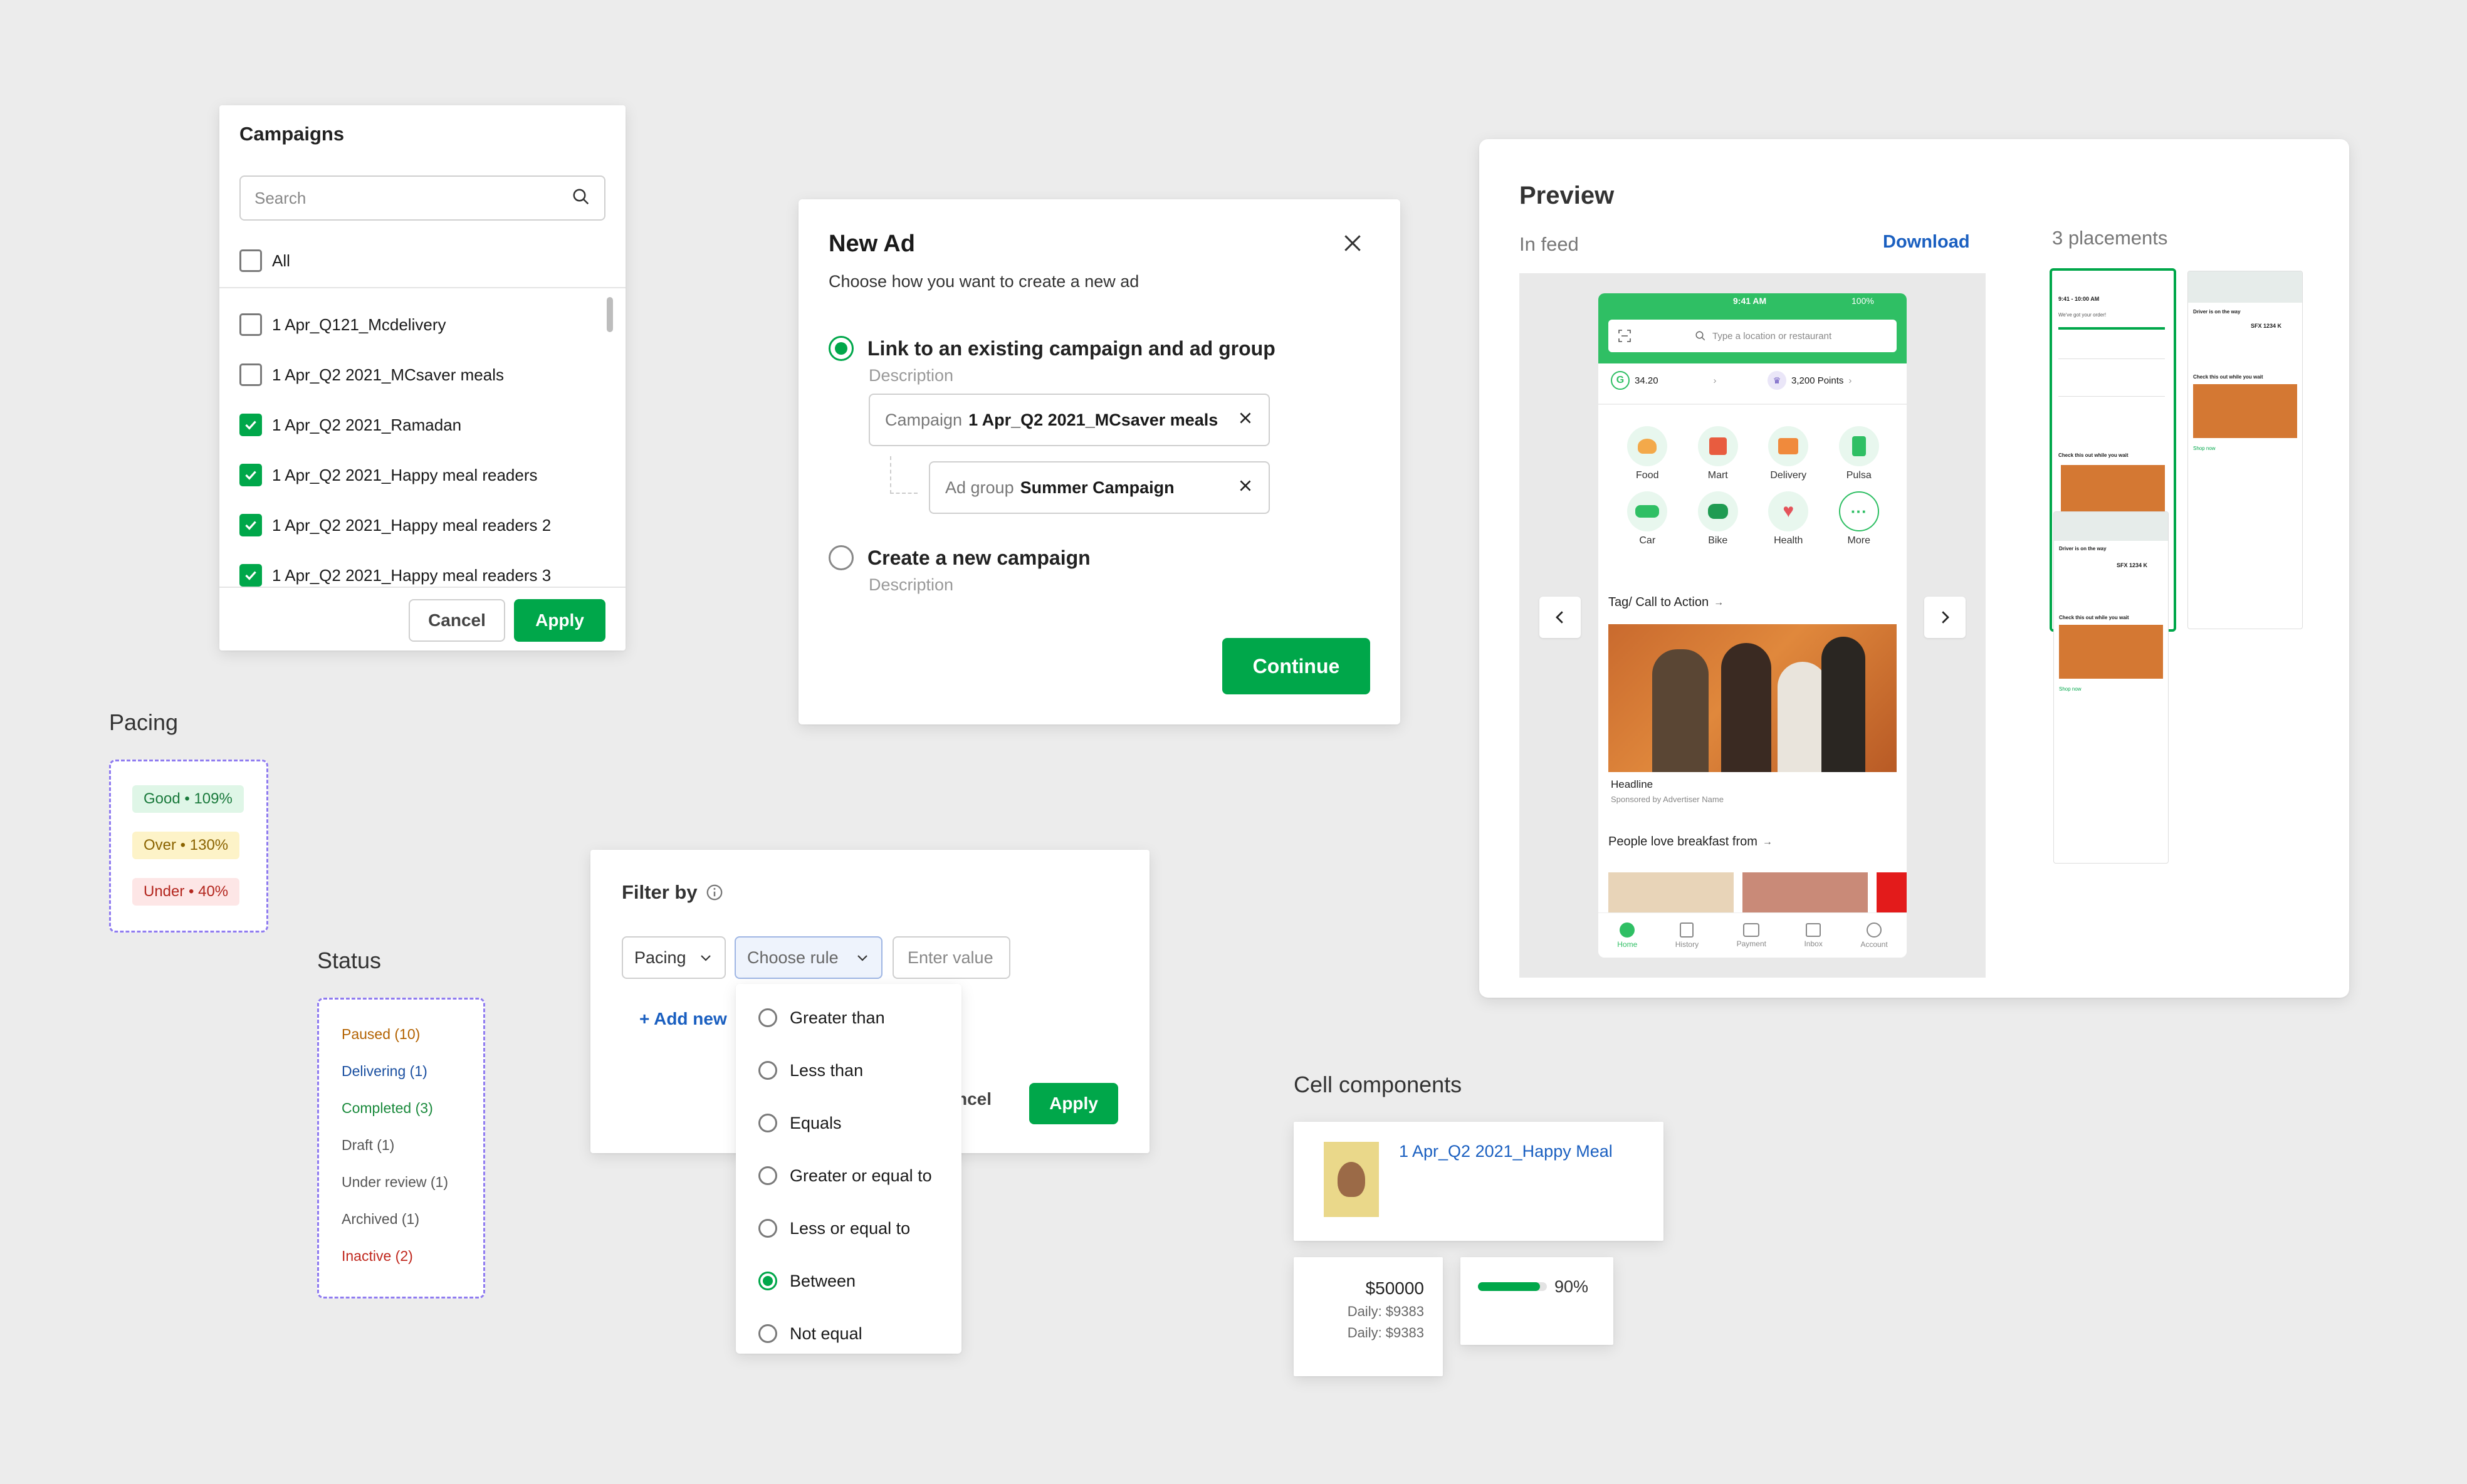 The image size is (2467, 1484). What do you see at coordinates (1385, 1332) in the screenshot?
I see `daily-value: Daily: $9383` at bounding box center [1385, 1332].